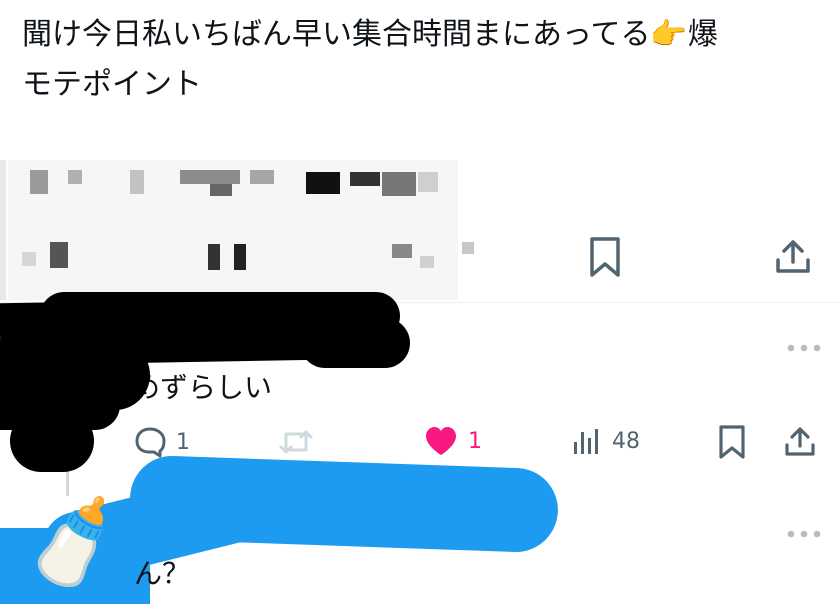  I want to click on reply-text: ん？, so click(162, 573).